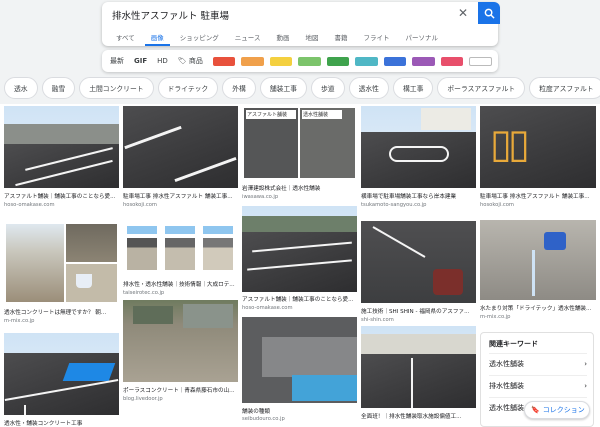 The image size is (600, 427). Describe the element at coordinates (299, 143) in the screenshot. I see `result-thumbnail: アスファルト舗装 透水性舗装` at that location.